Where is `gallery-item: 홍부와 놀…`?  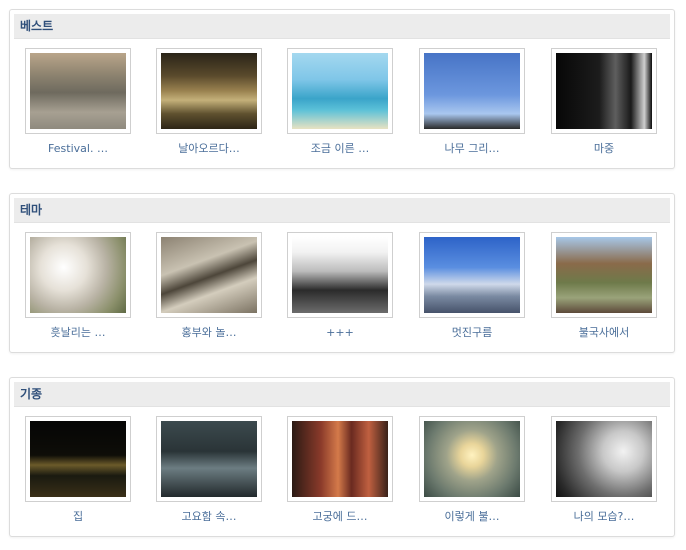
gallery-item: 홍부와 놀… is located at coordinates (209, 286).